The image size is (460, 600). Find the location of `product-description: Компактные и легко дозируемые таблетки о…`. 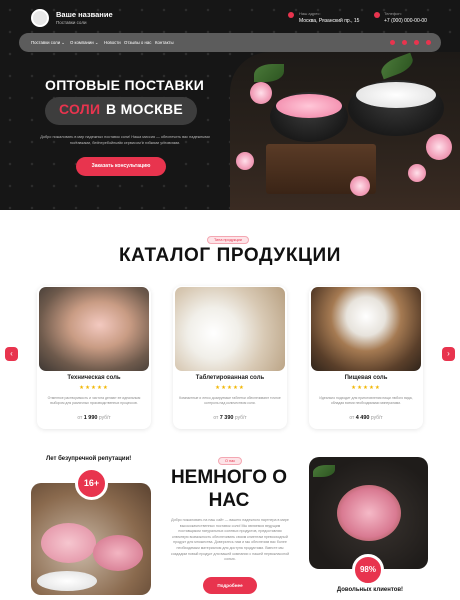

product-description: Компактные и легко дозируемые таблетки о… is located at coordinates (230, 400).